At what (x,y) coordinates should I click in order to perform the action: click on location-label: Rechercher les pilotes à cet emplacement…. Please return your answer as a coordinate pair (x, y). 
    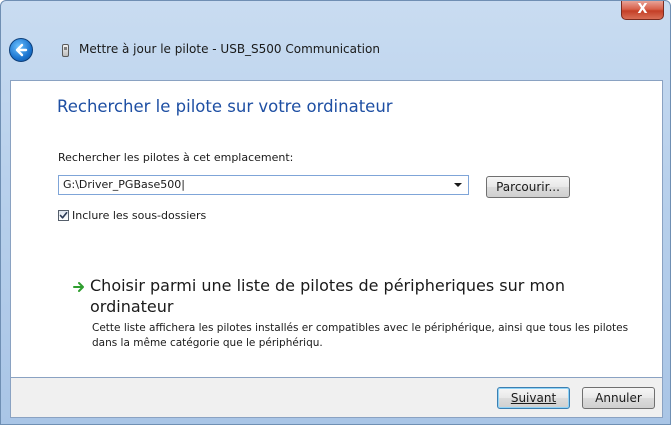
    Looking at the image, I should click on (176, 157).